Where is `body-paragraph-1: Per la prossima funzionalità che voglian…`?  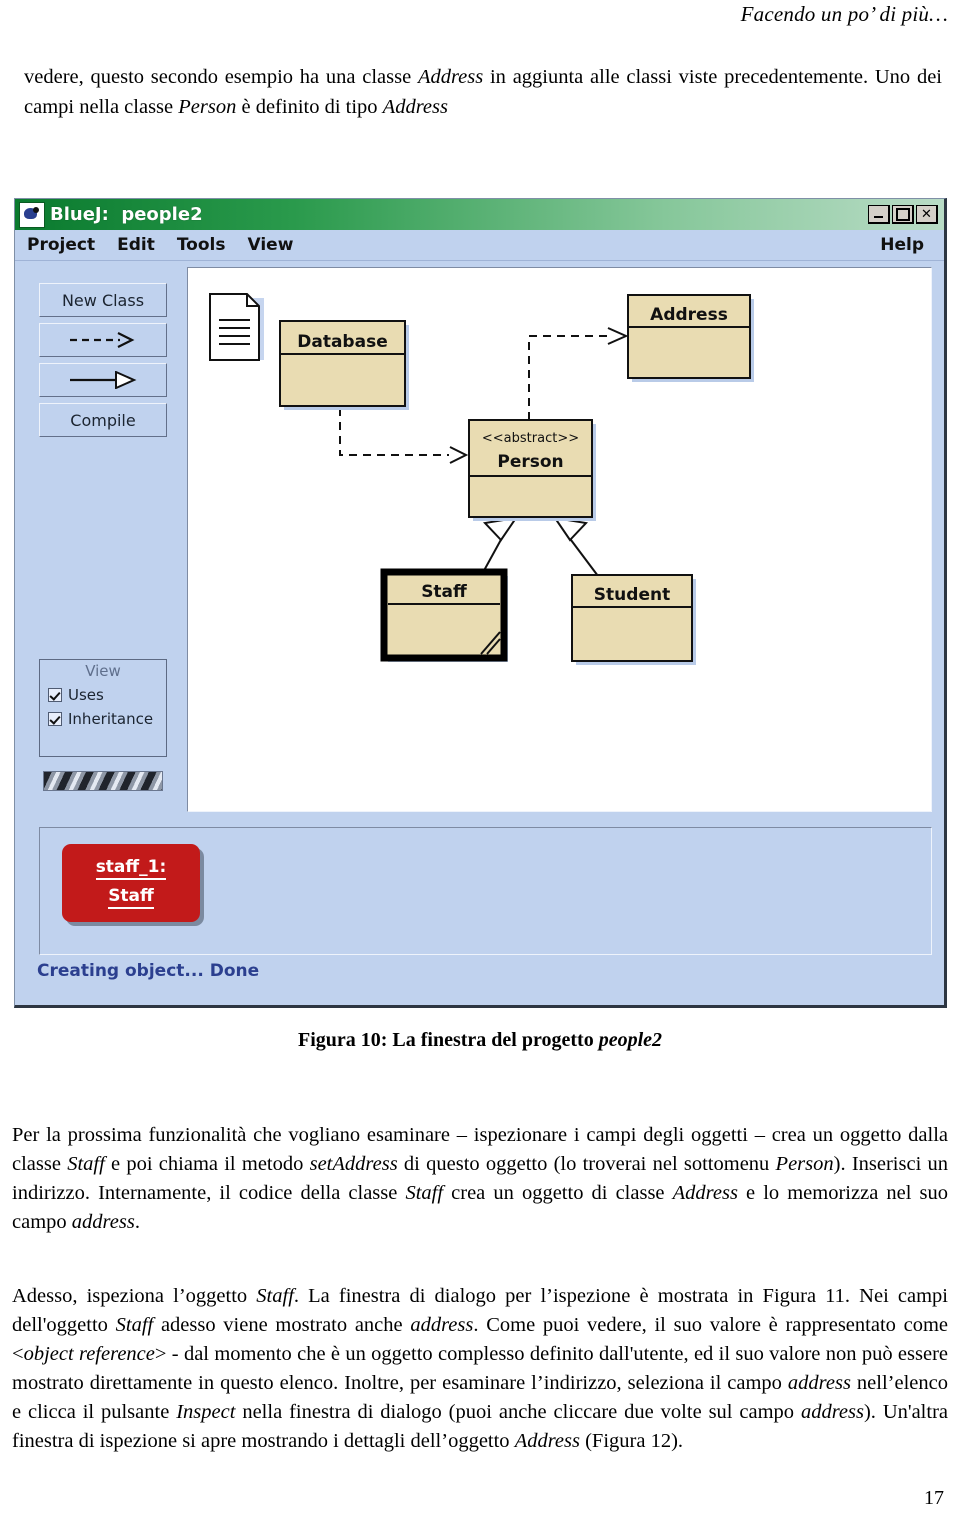 body-paragraph-1: Per la prossima funzionalità che voglian… is located at coordinates (480, 1178).